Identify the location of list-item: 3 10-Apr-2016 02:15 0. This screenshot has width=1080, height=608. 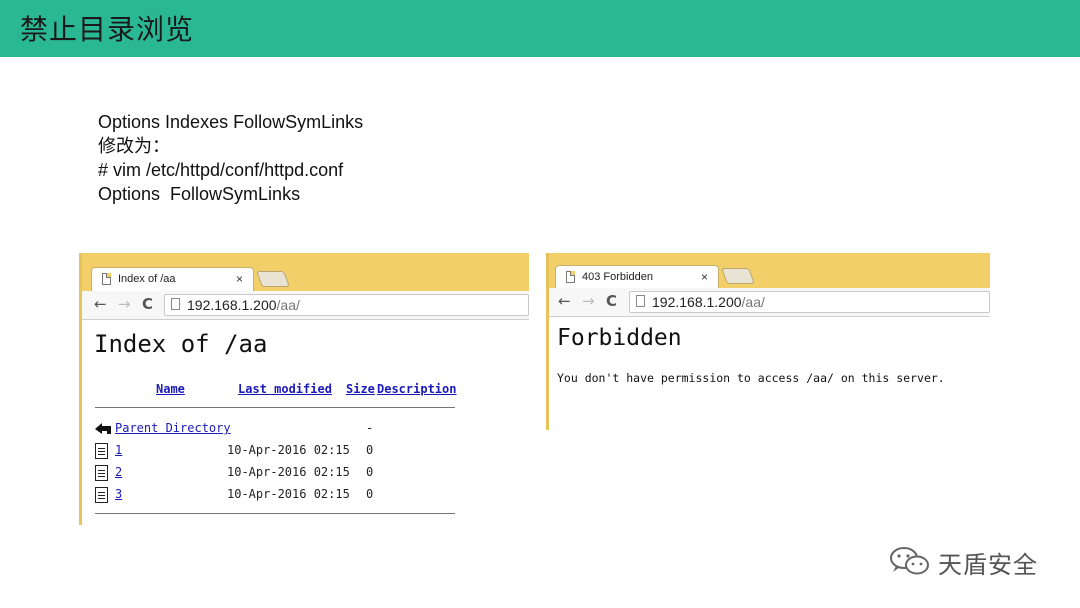
(275, 496).